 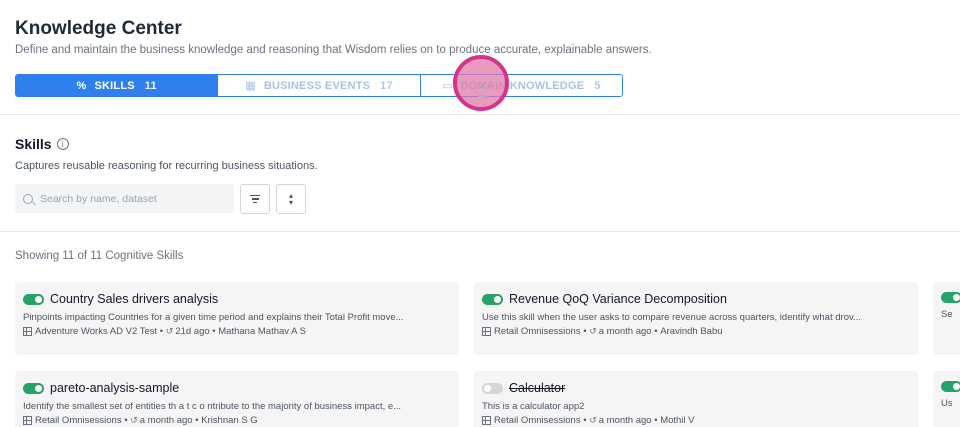 I want to click on tab-skills: % SKILLS 11, so click(x=117, y=85).